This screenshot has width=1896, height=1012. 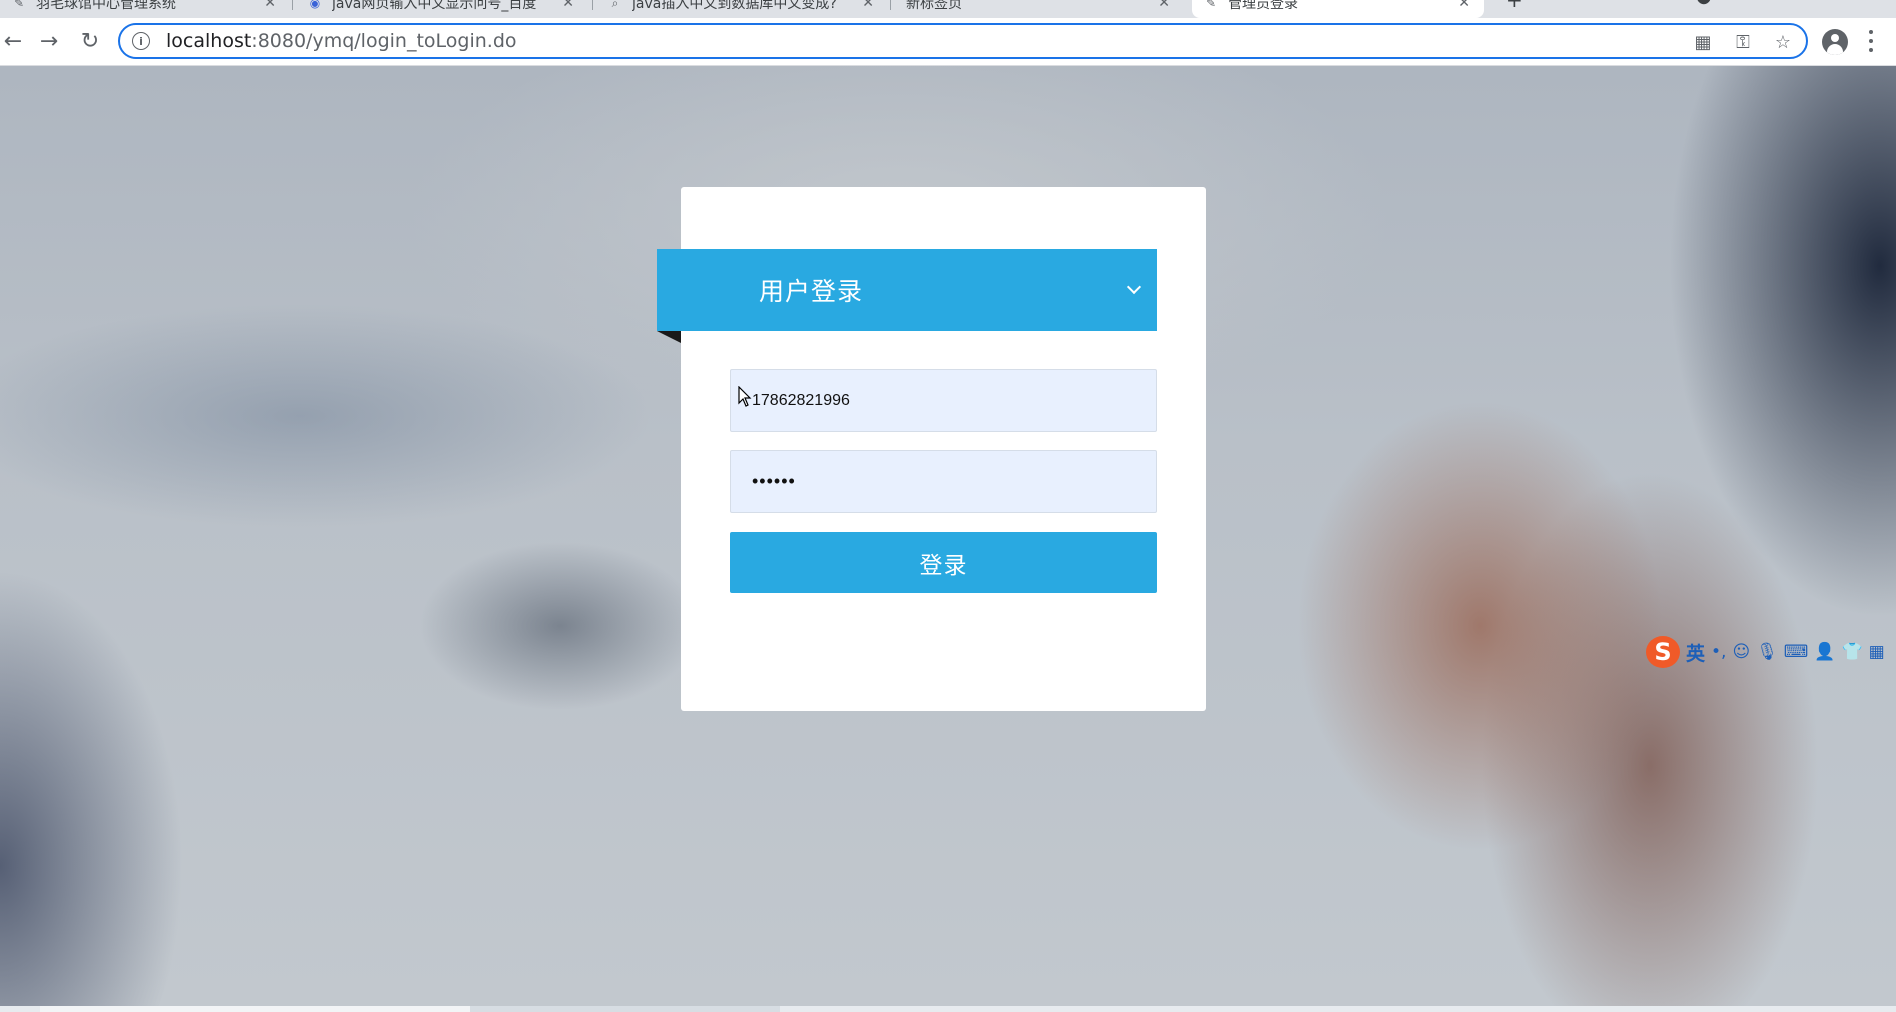 I want to click on toolbox-grid-icon: ▦, so click(x=1877, y=652).